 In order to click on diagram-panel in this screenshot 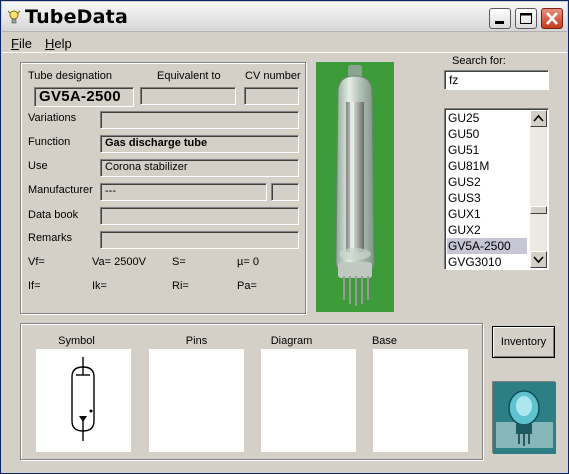, I will do `click(308, 400)`.